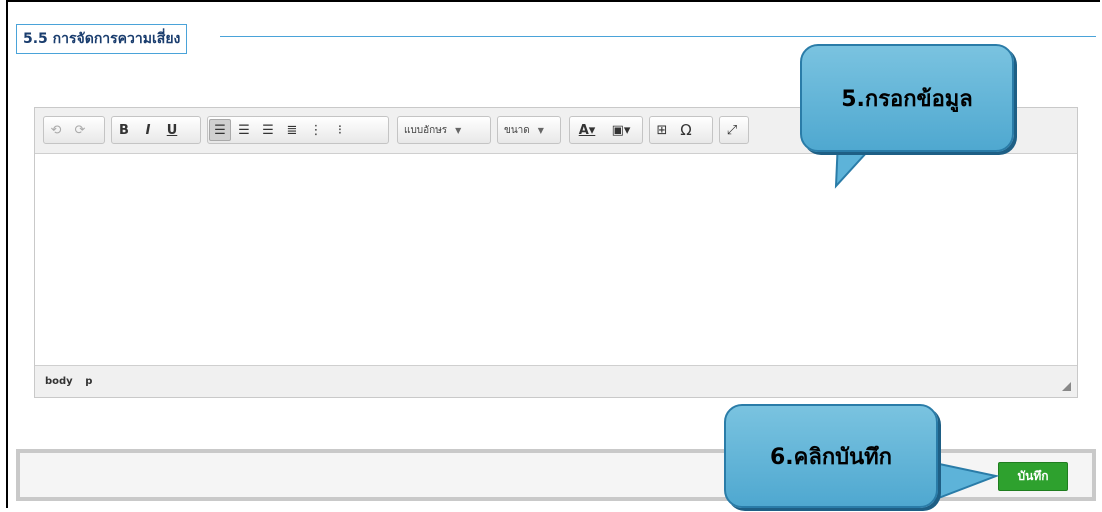 The height and width of the screenshot is (512, 1102). Describe the element at coordinates (220, 130) in the screenshot. I see `align-left-icon: ☰` at that location.